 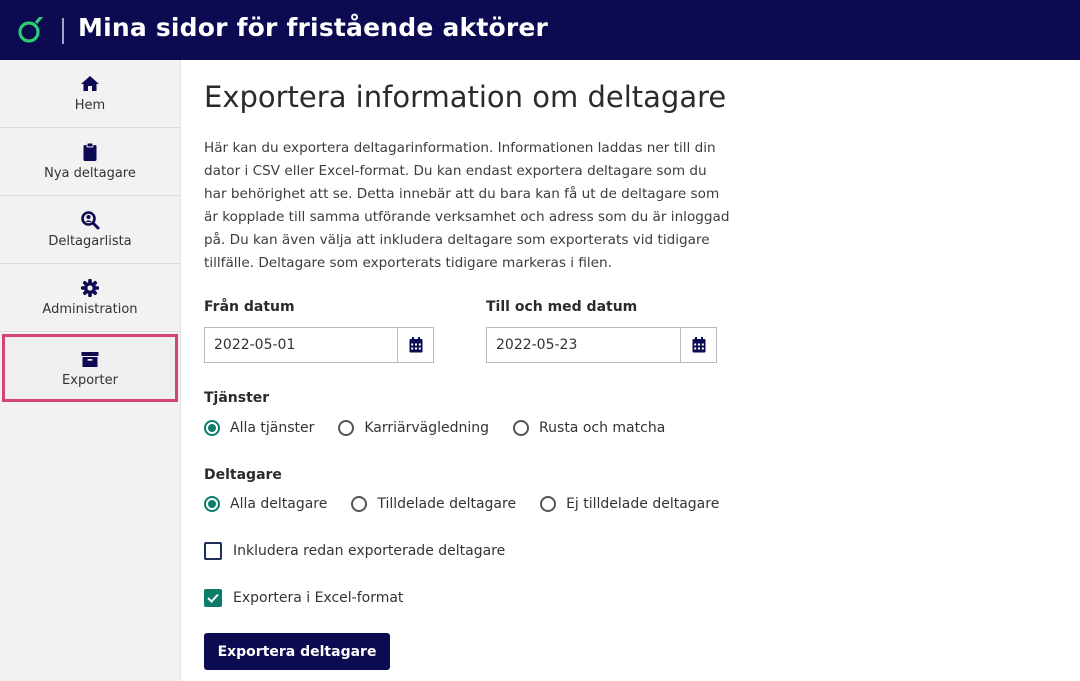 I want to click on radio-ej-tilldelade-deltagare: Ej tilldelade deltagare, so click(x=629, y=504).